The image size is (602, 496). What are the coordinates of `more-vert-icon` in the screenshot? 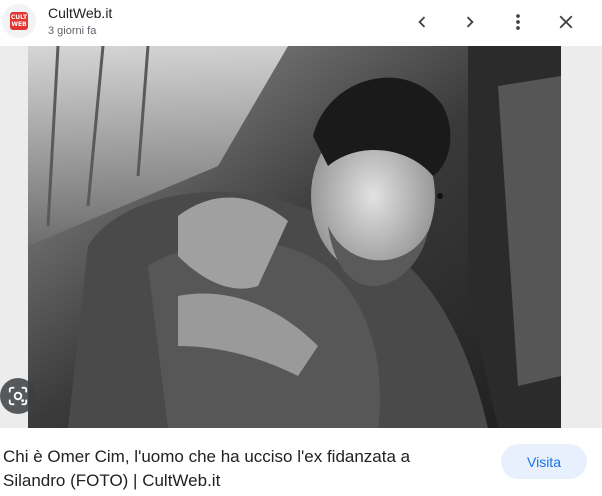 It's located at (518, 22).